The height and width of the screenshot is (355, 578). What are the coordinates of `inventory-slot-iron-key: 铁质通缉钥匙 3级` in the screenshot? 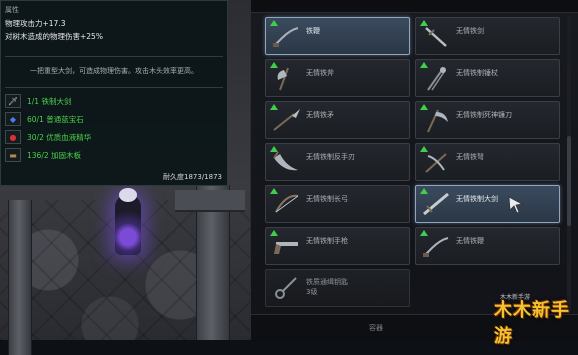 It's located at (337, 288).